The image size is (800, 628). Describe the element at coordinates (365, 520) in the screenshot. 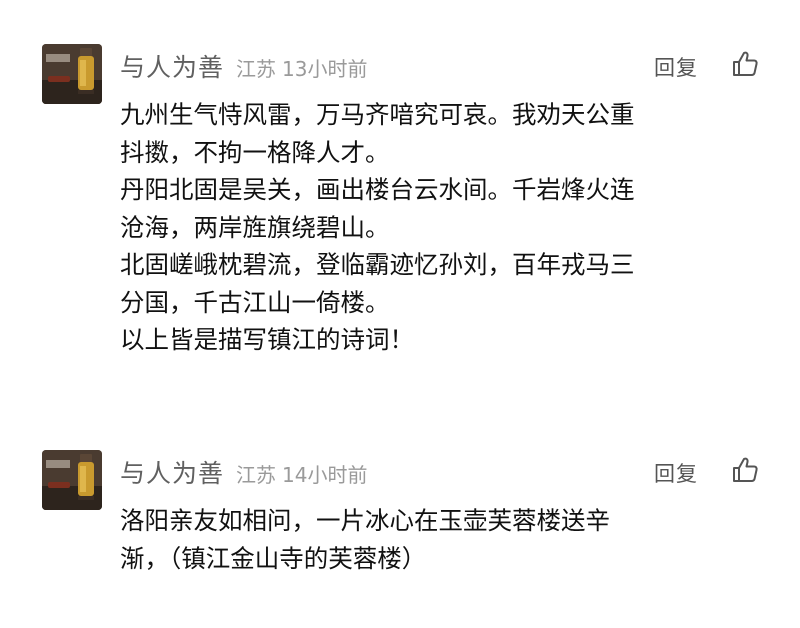

I see `comment-line: 洛阳亲友如相问，一片冰心在玉壶芙蓉楼送辛` at that location.